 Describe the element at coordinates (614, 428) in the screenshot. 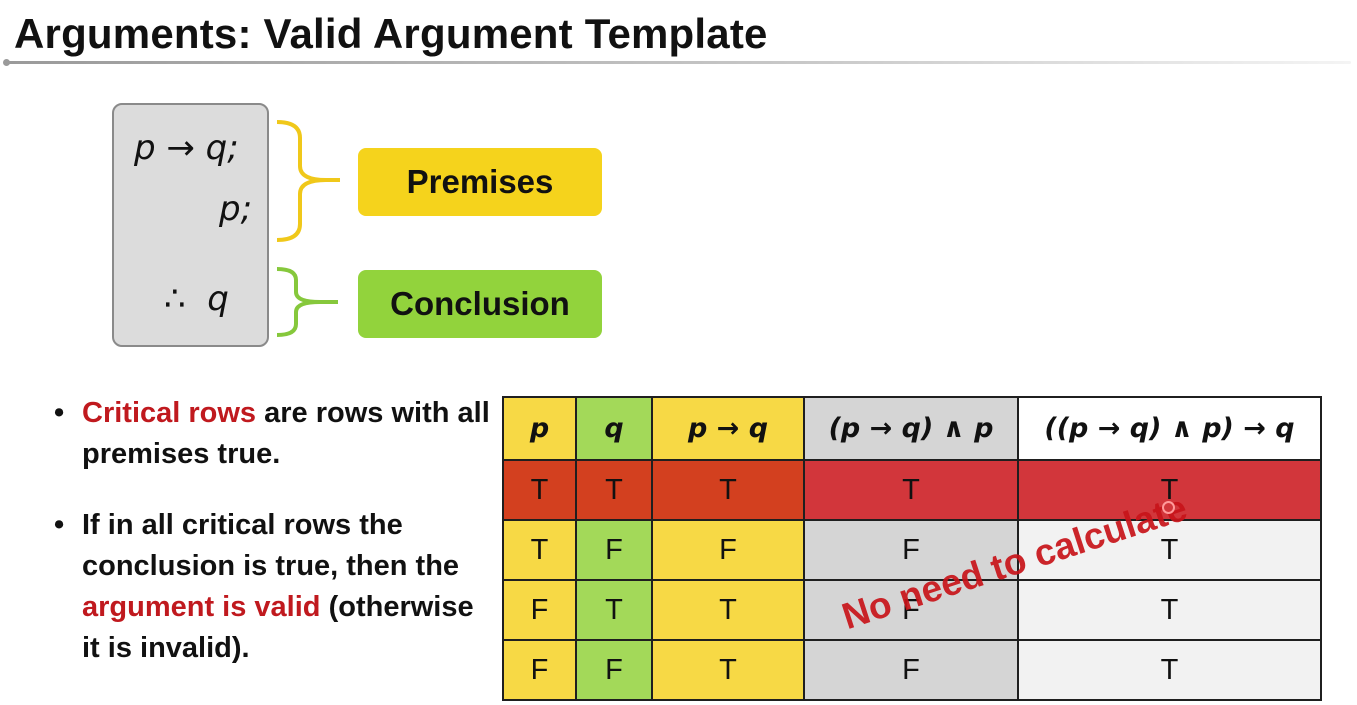

I see `header-q: q` at that location.